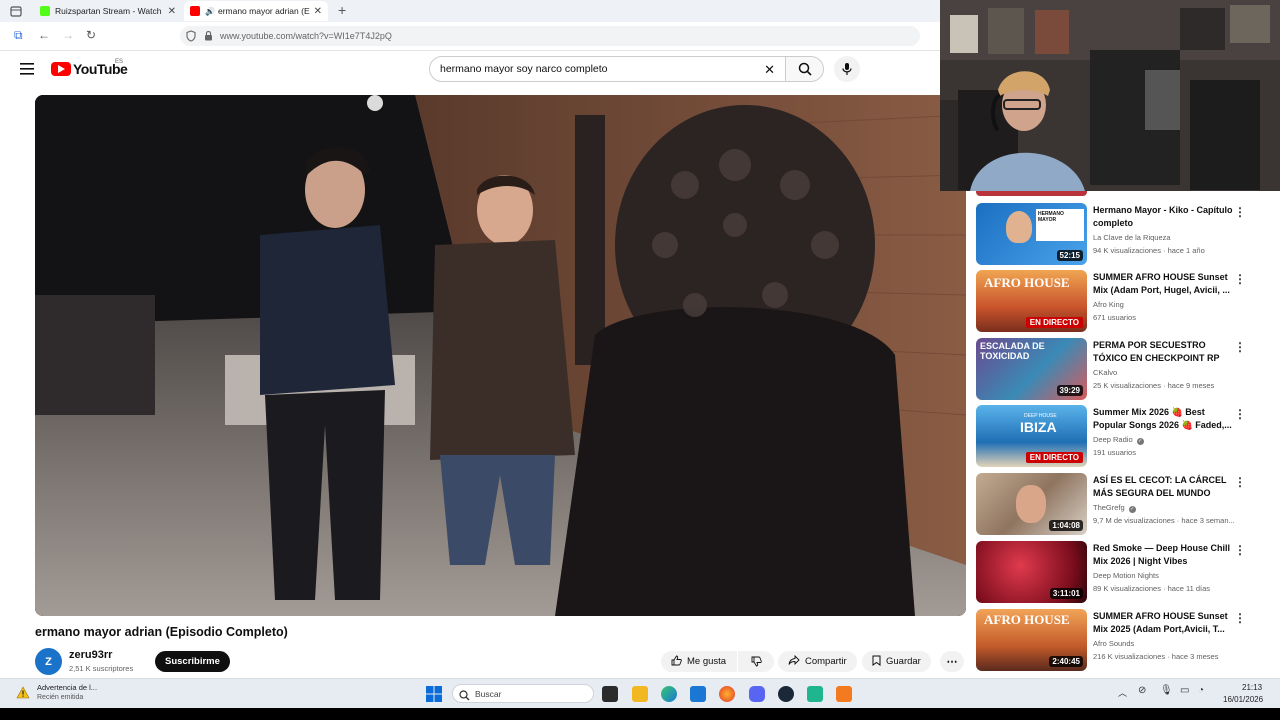 This screenshot has height=720, width=1280. I want to click on tab-actions-icon, so click(16, 10).